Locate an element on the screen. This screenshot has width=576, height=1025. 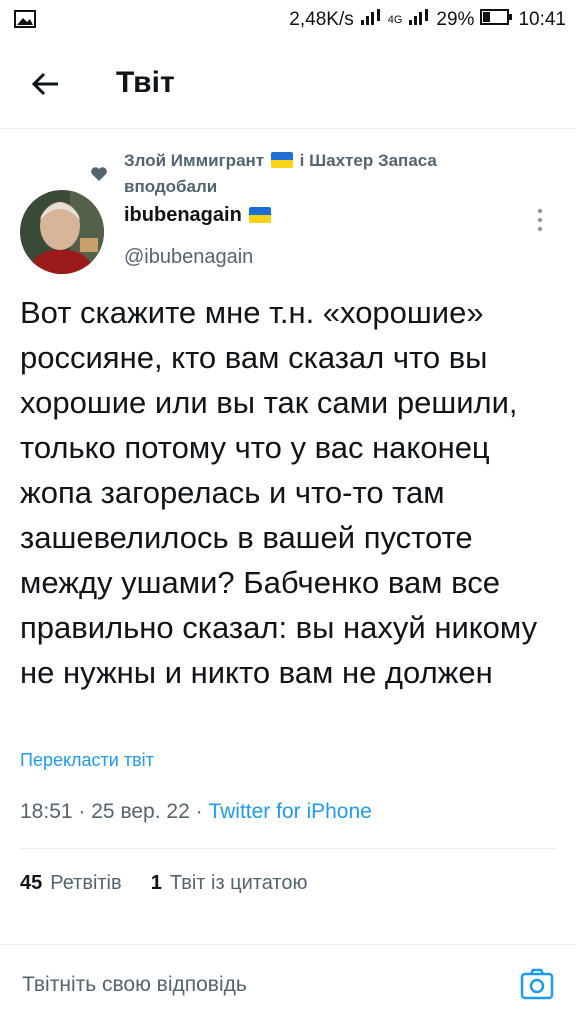
tweet-stats: 45 Ретвітів 1 Твіт із цитатою is located at coordinates (164, 883).